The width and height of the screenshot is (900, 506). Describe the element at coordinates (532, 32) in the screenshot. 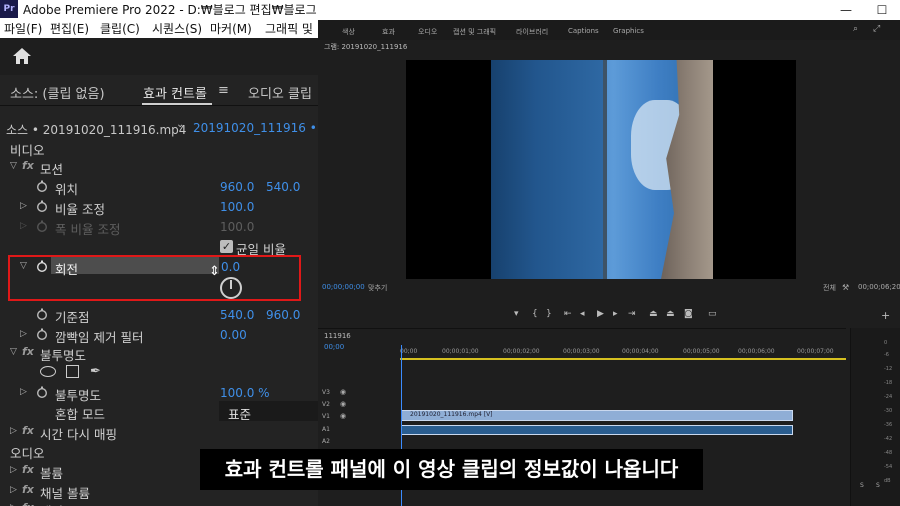

I see `workspace-tab-libraries: 라이브러리` at that location.